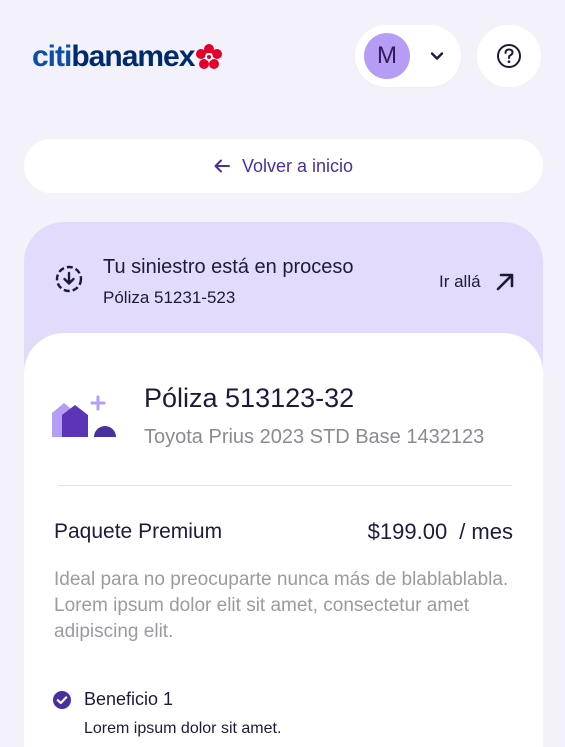  What do you see at coordinates (133, 56) in the screenshot?
I see `logo-banamex-text: banamex` at bounding box center [133, 56].